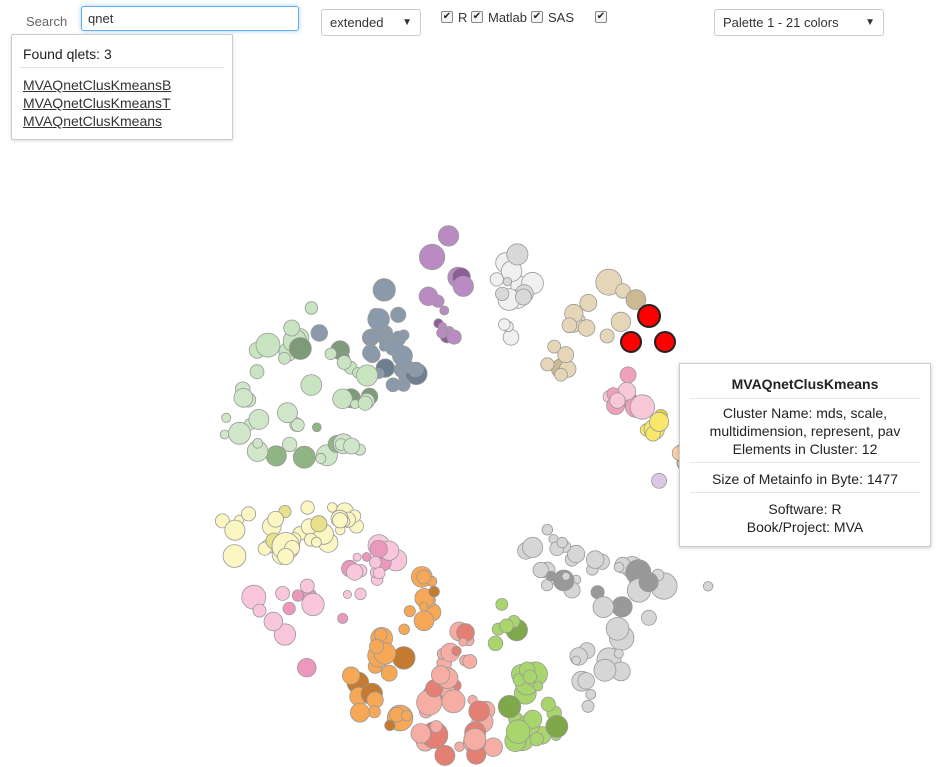  What do you see at coordinates (97, 103) in the screenshot?
I see `result-link: MVAQnetClusKmeansT` at bounding box center [97, 103].